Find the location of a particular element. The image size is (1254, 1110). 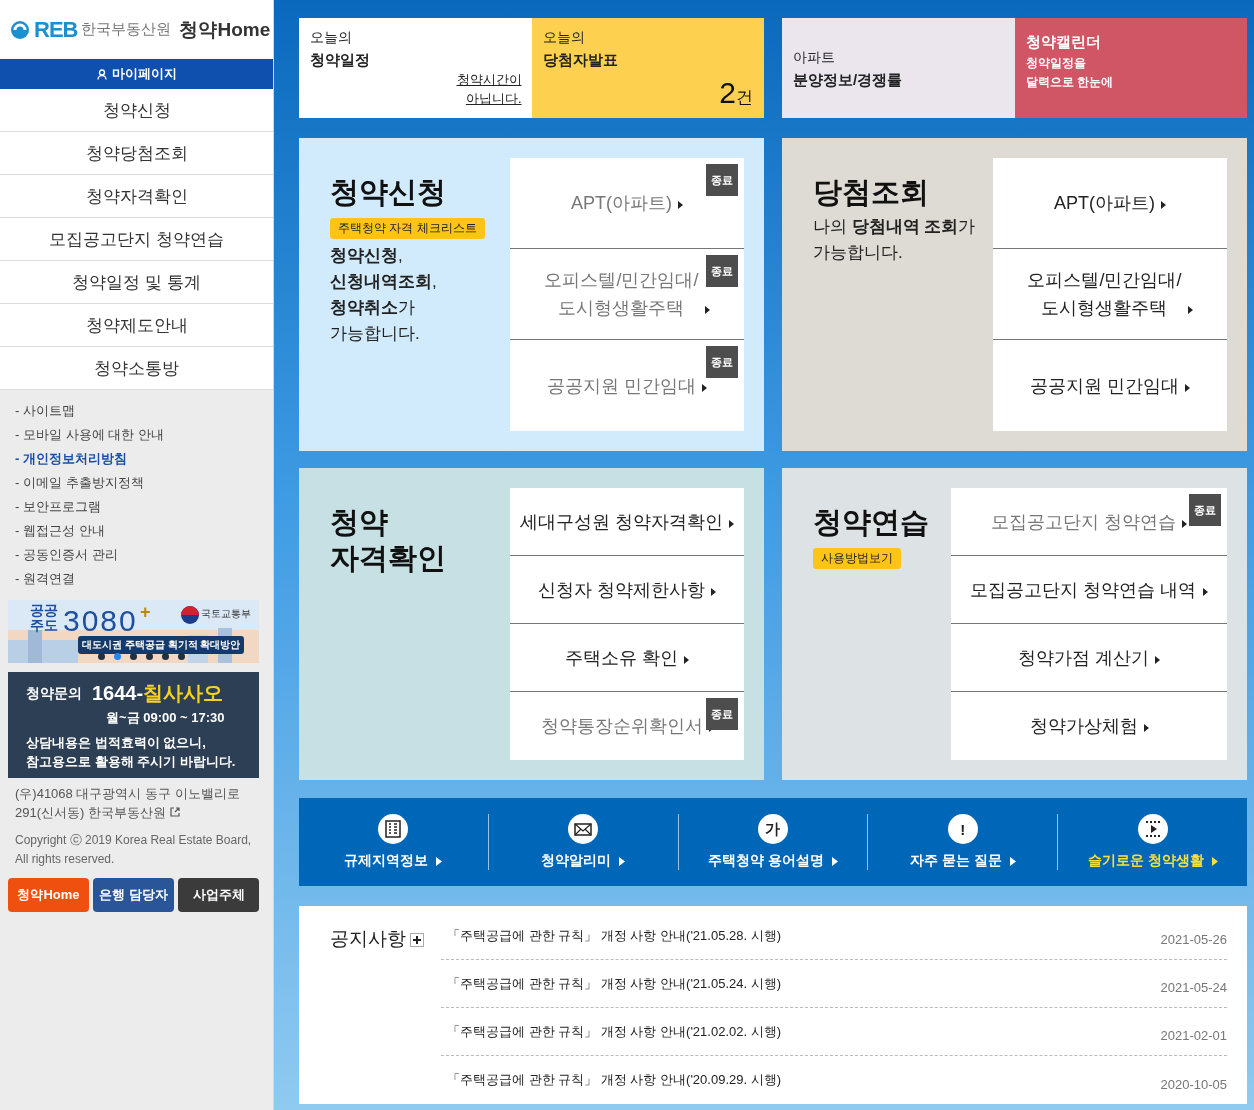

footer-link: - 원격연결 is located at coordinates (144, 579).